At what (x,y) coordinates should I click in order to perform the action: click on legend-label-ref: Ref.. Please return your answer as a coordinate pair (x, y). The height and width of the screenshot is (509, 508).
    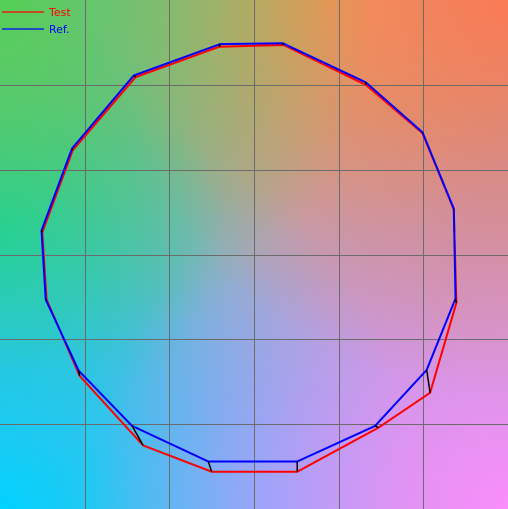
    Looking at the image, I should click on (59, 29).